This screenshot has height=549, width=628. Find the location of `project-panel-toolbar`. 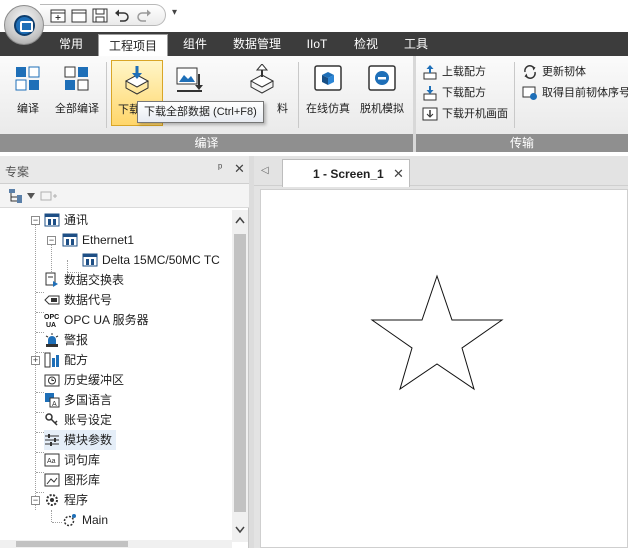

project-panel-toolbar is located at coordinates (124, 196).